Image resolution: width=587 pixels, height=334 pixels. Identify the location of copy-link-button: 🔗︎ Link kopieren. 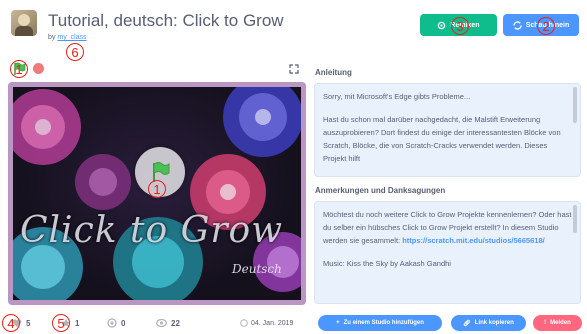
(488, 323).